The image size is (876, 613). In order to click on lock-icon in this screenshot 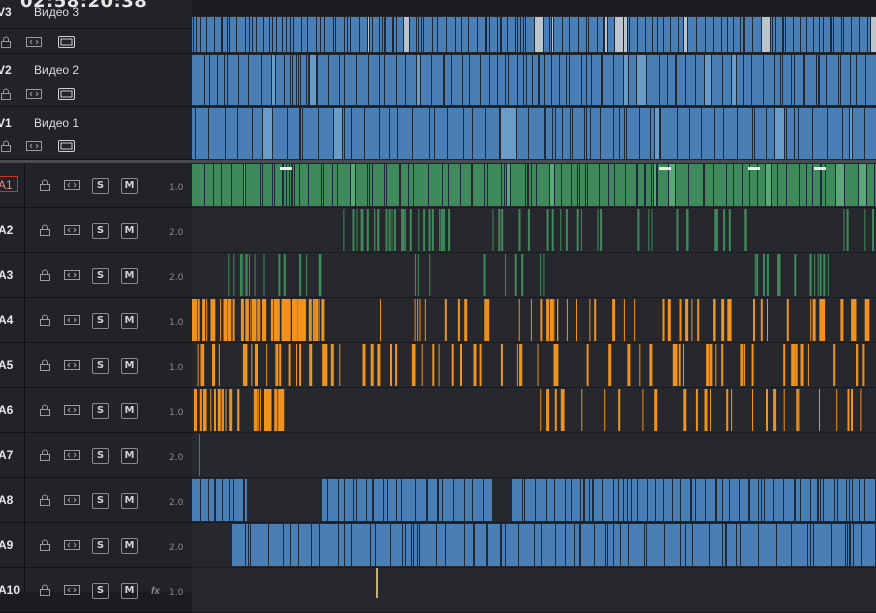, I will do `click(45, 185)`.